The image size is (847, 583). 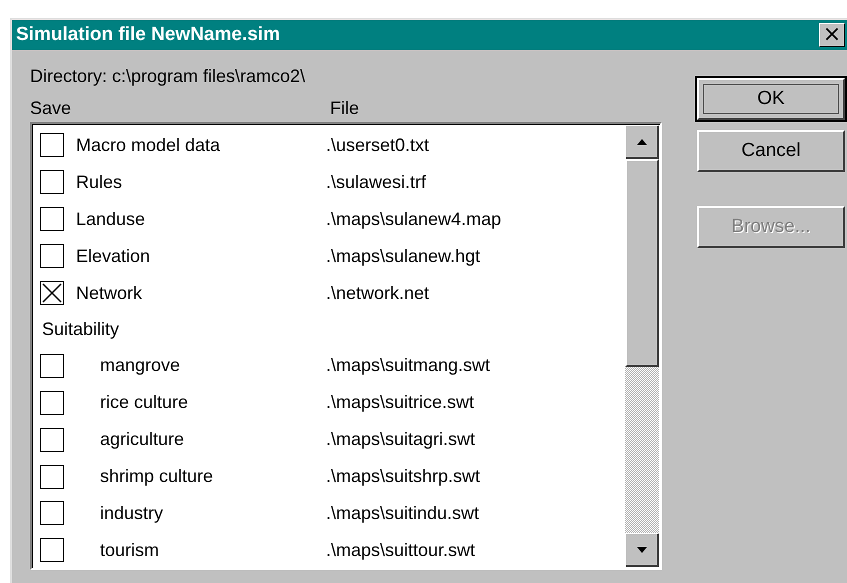 What do you see at coordinates (642, 263) in the screenshot?
I see `scroll-thumb` at bounding box center [642, 263].